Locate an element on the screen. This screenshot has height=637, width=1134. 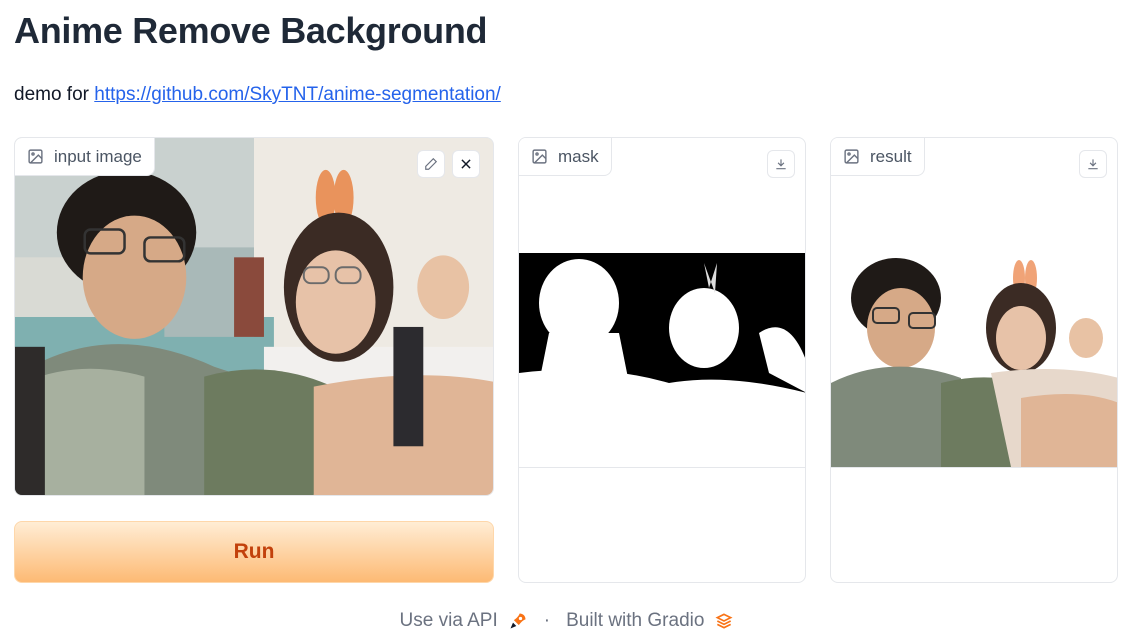
clear-image-button is located at coordinates (466, 164).